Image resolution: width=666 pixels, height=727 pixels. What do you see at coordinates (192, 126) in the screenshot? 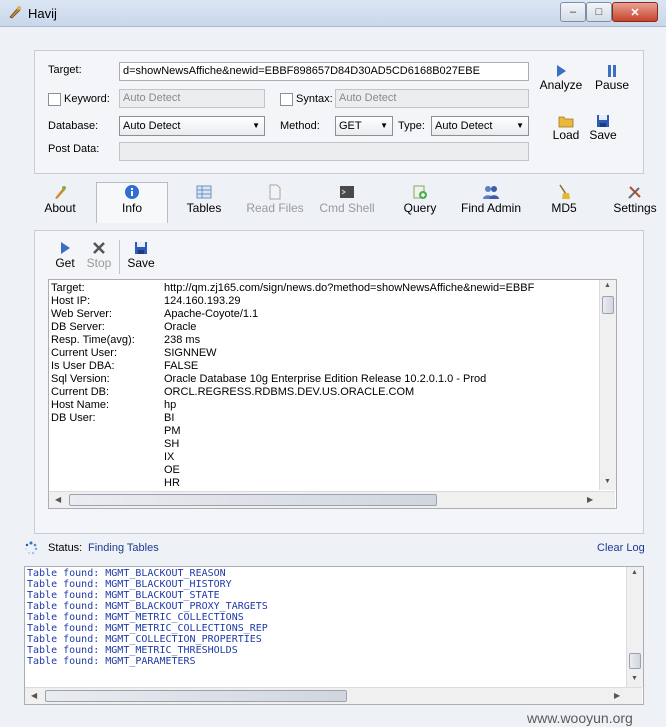
I see `database-select: Auto Detect ▼` at bounding box center [192, 126].